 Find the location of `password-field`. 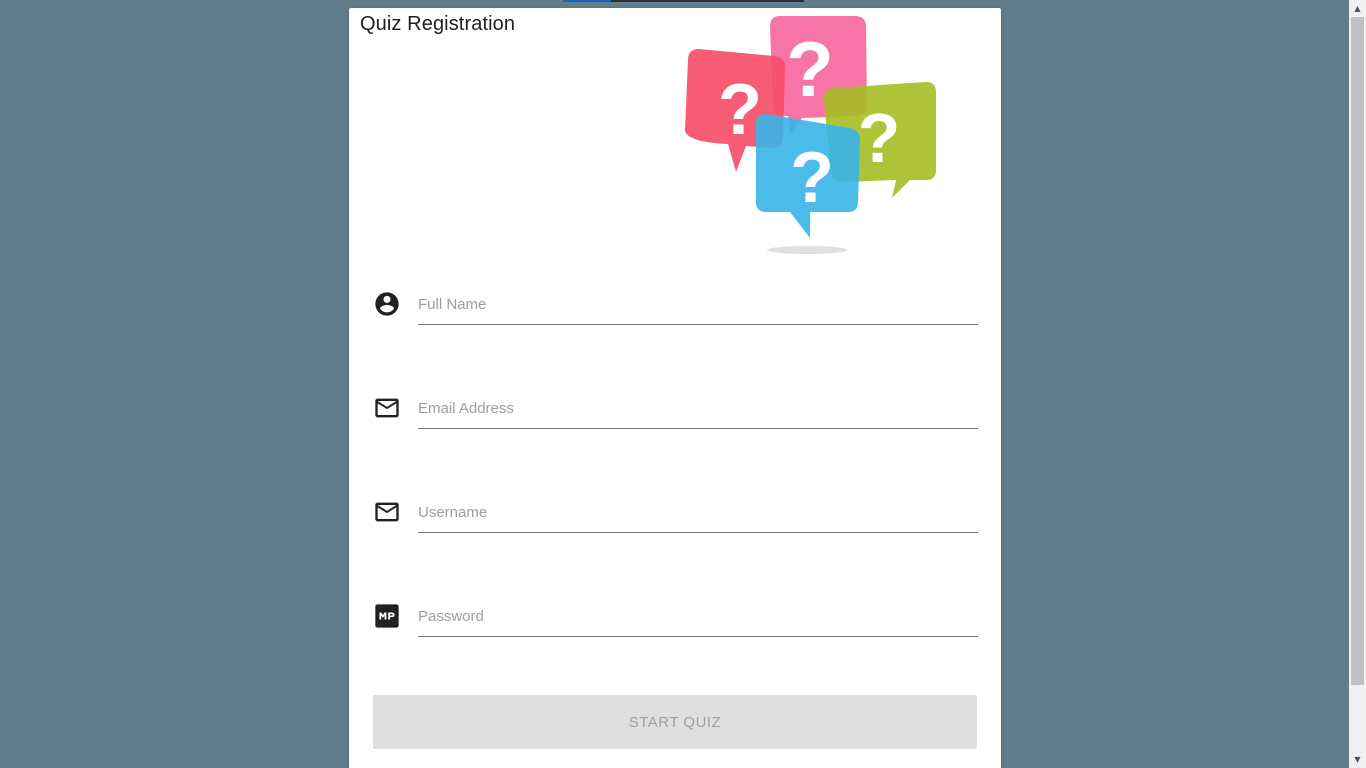

password-field is located at coordinates (675, 621).